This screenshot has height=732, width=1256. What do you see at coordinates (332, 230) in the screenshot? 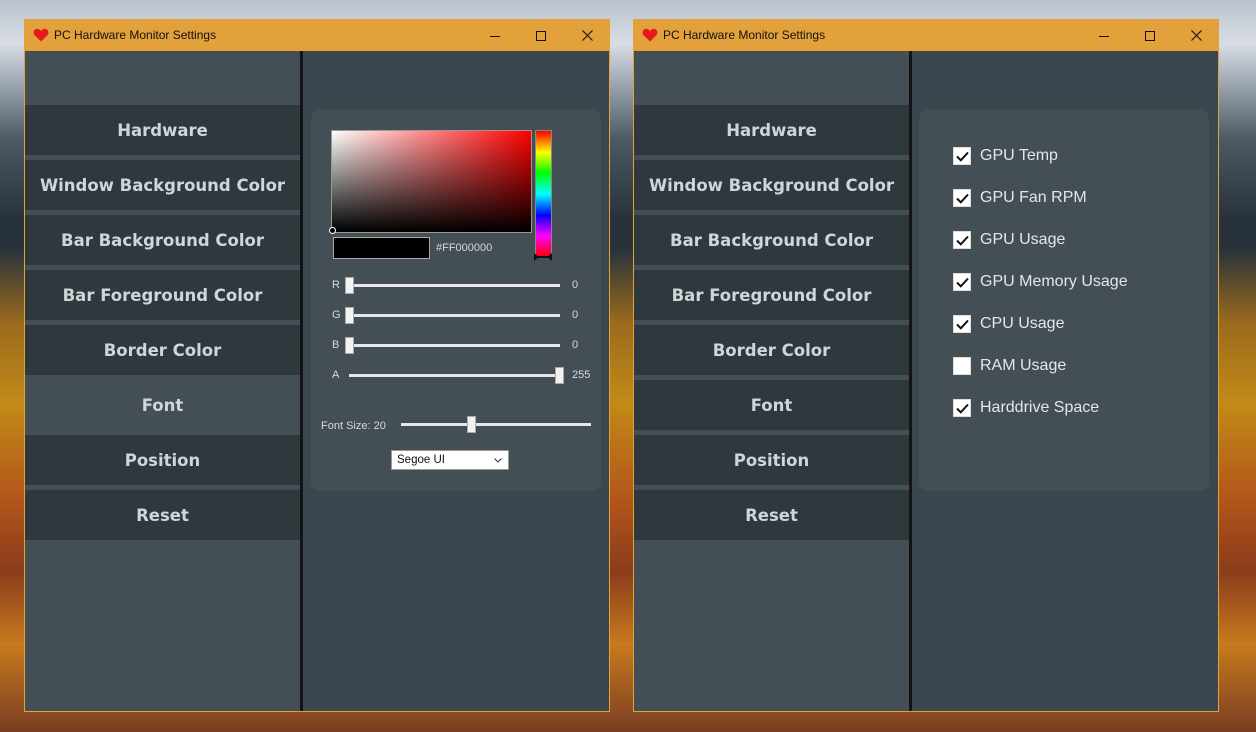
I see `color-spectrum-cursor` at bounding box center [332, 230].